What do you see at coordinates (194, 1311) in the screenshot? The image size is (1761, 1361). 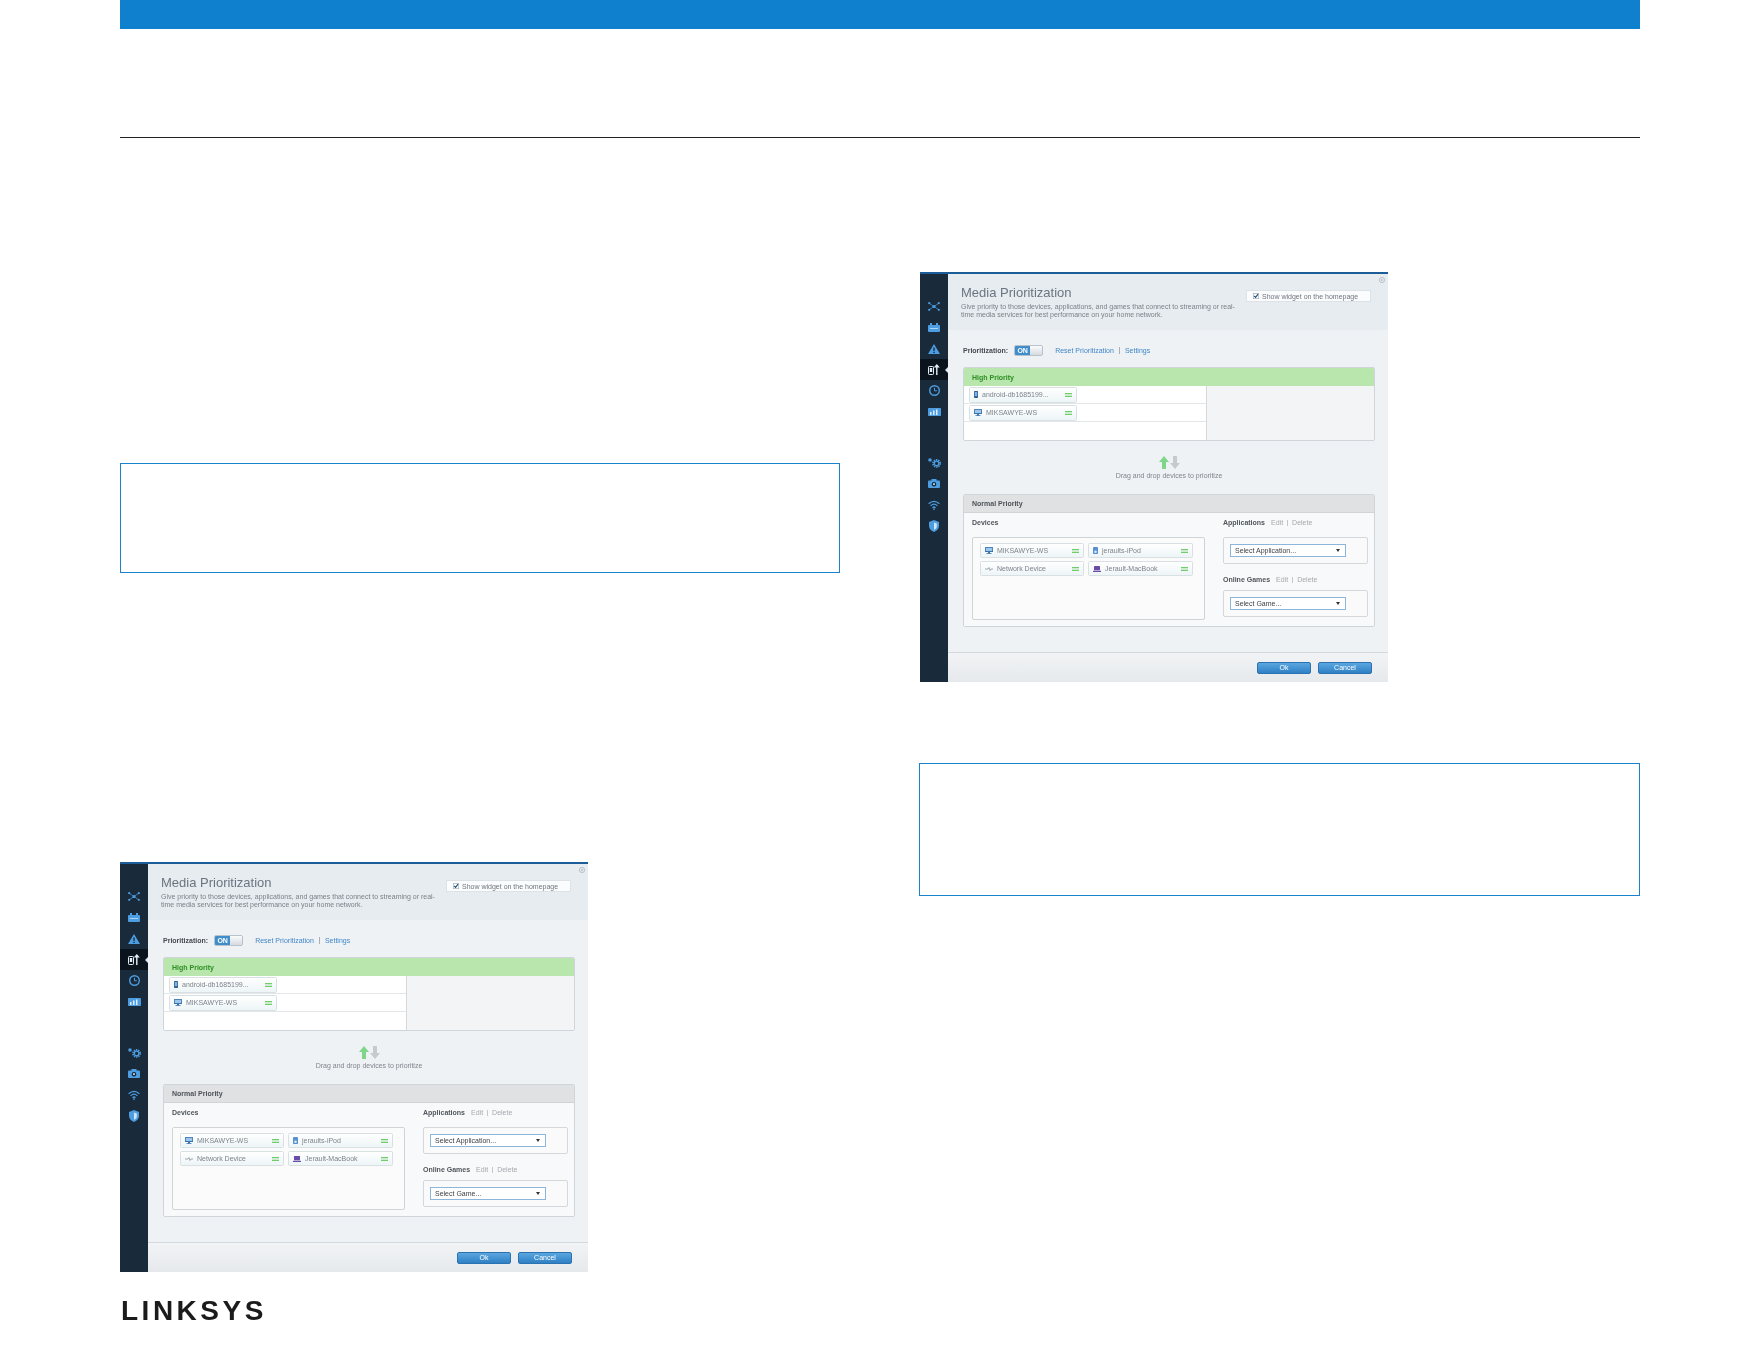 I see `logo: LINKSYS` at bounding box center [194, 1311].